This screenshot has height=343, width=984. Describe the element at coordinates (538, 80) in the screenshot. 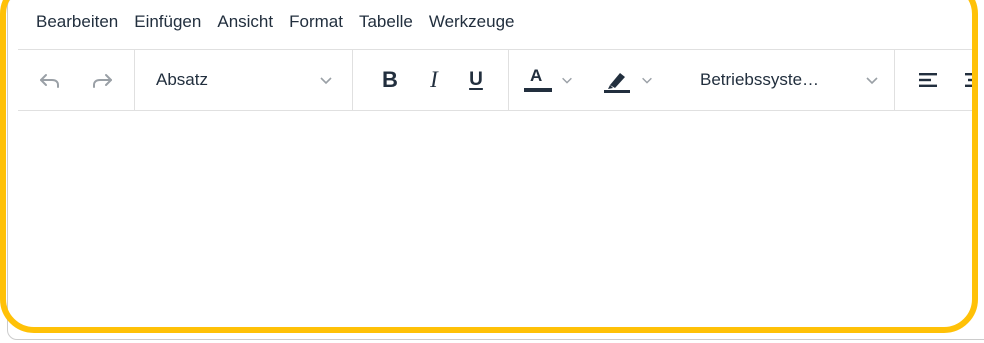

I see `text-color-icon: A` at that location.